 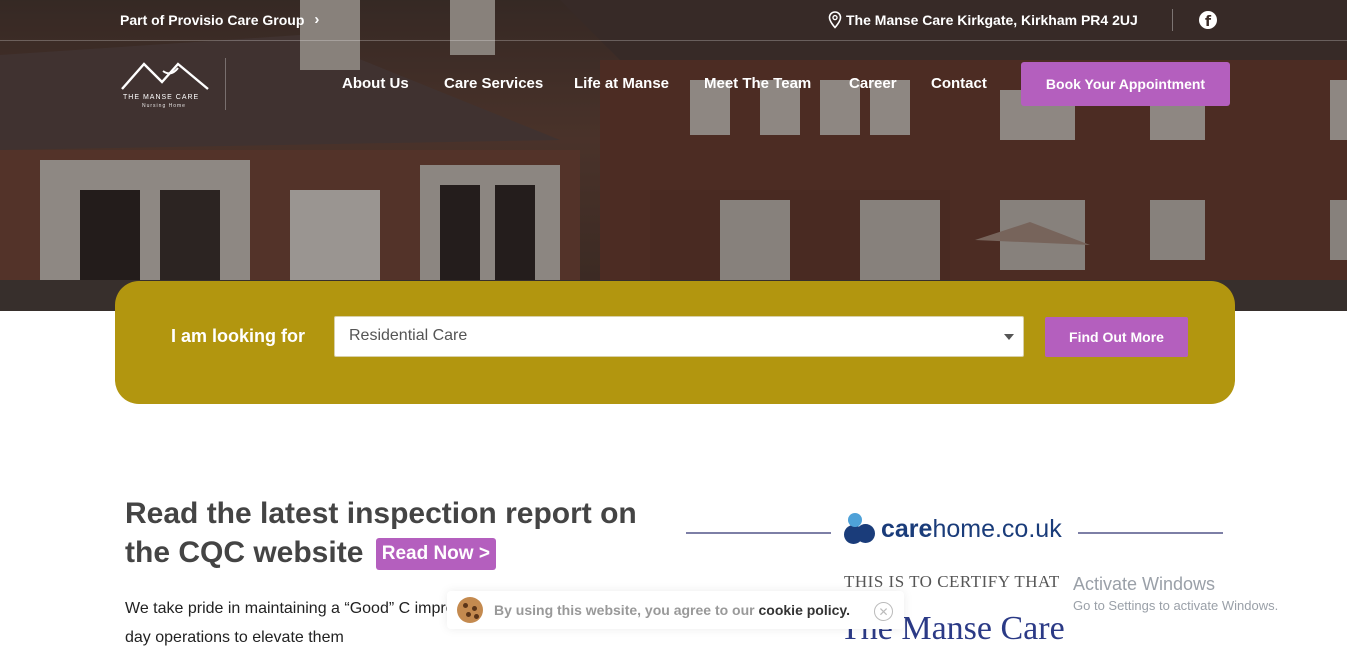 I want to click on group-link-label: Part of Provisio Care Group, so click(x=212, y=19).